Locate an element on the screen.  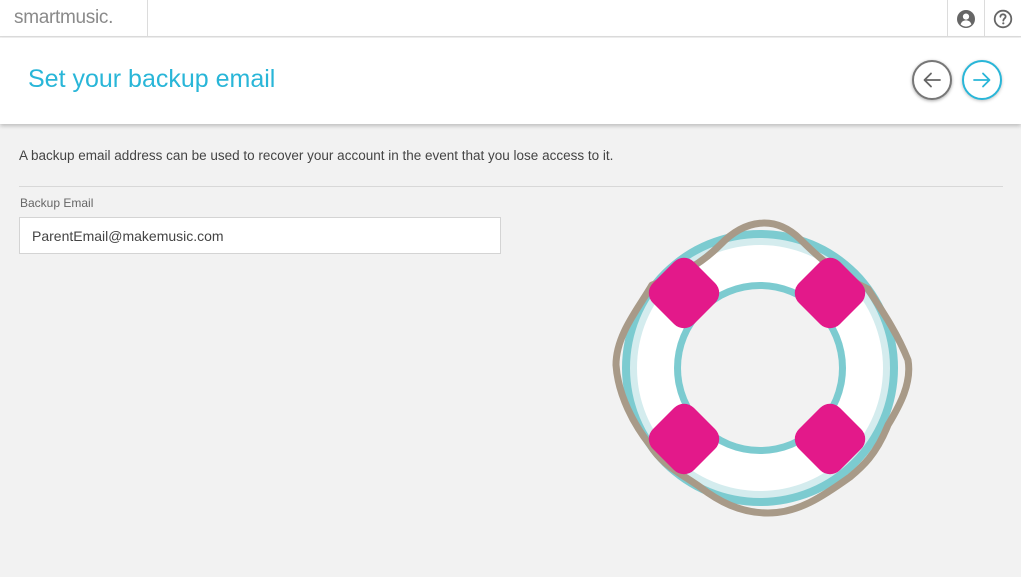
backup-email-label: Backup Email is located at coordinates (57, 203).